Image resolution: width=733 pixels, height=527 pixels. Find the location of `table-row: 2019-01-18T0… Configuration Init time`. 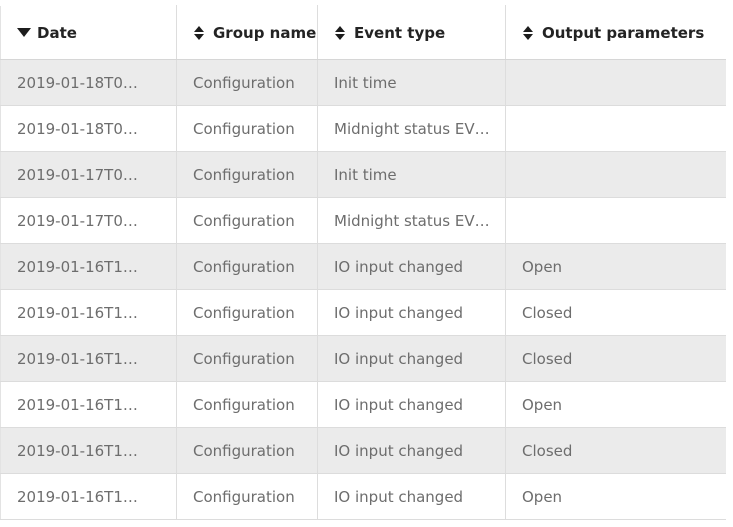

table-row: 2019-01-18T0… Configuration Init time is located at coordinates (363, 82).